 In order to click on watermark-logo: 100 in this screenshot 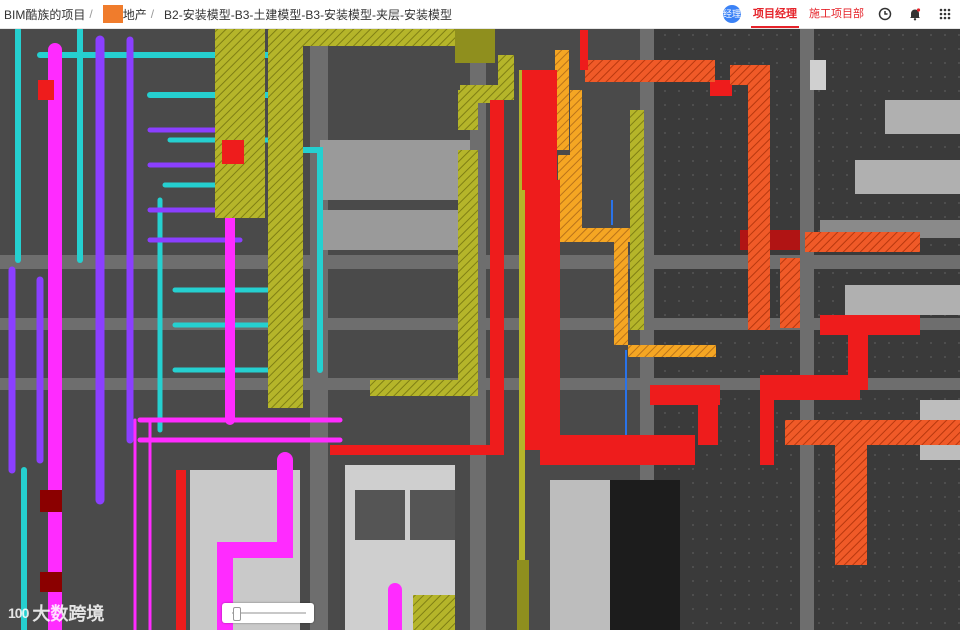, I will do `click(18, 613)`.